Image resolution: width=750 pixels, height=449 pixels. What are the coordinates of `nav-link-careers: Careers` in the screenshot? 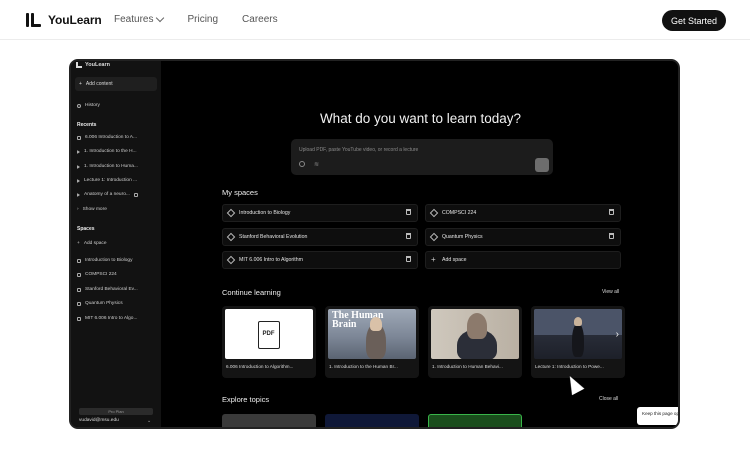 It's located at (260, 19).